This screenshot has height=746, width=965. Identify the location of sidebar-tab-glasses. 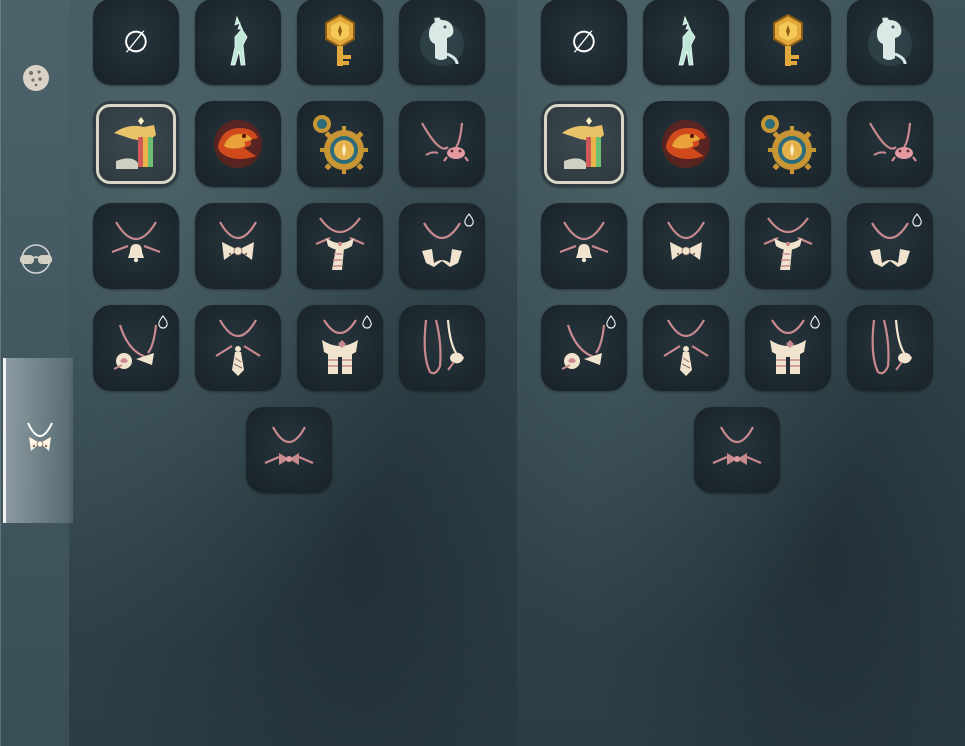
(35, 261).